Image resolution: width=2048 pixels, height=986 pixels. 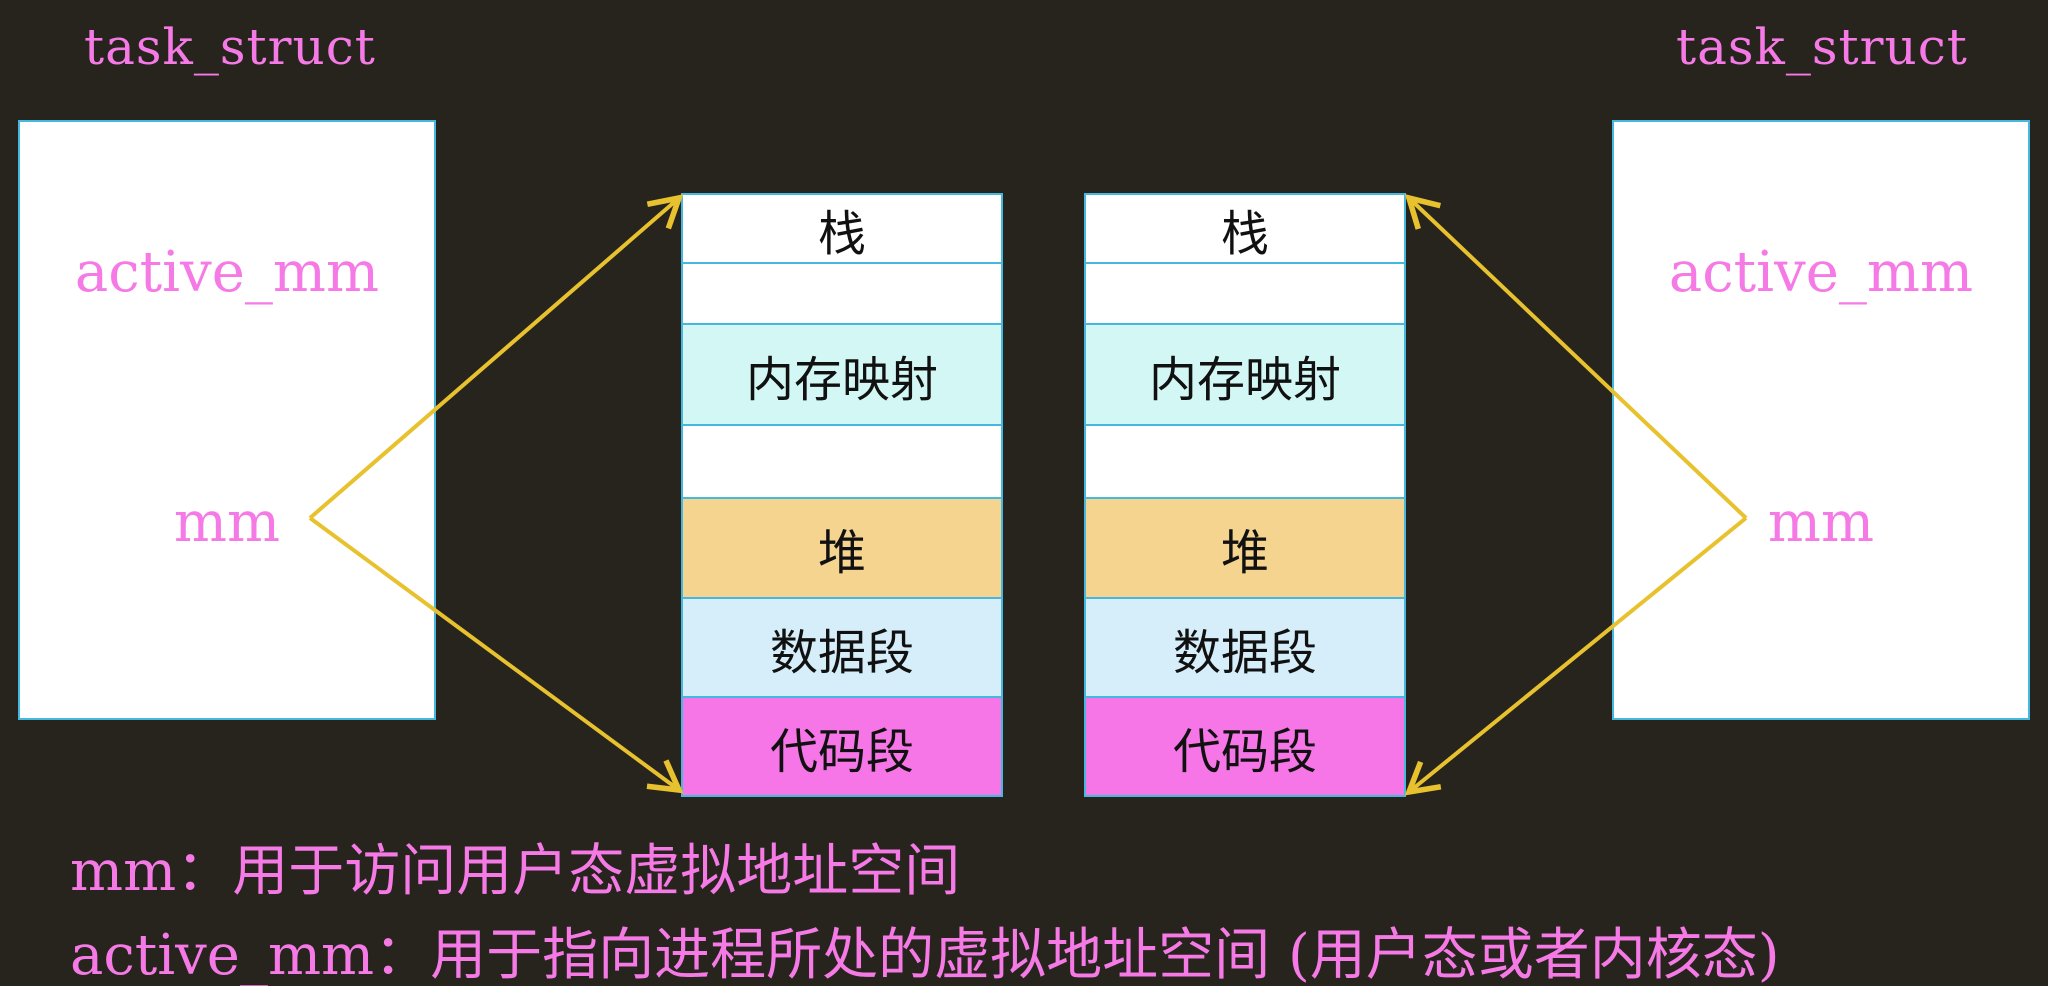 I want to click on caption-mm: mm：用于访问用户态虚拟地址空间, so click(x=515, y=871).